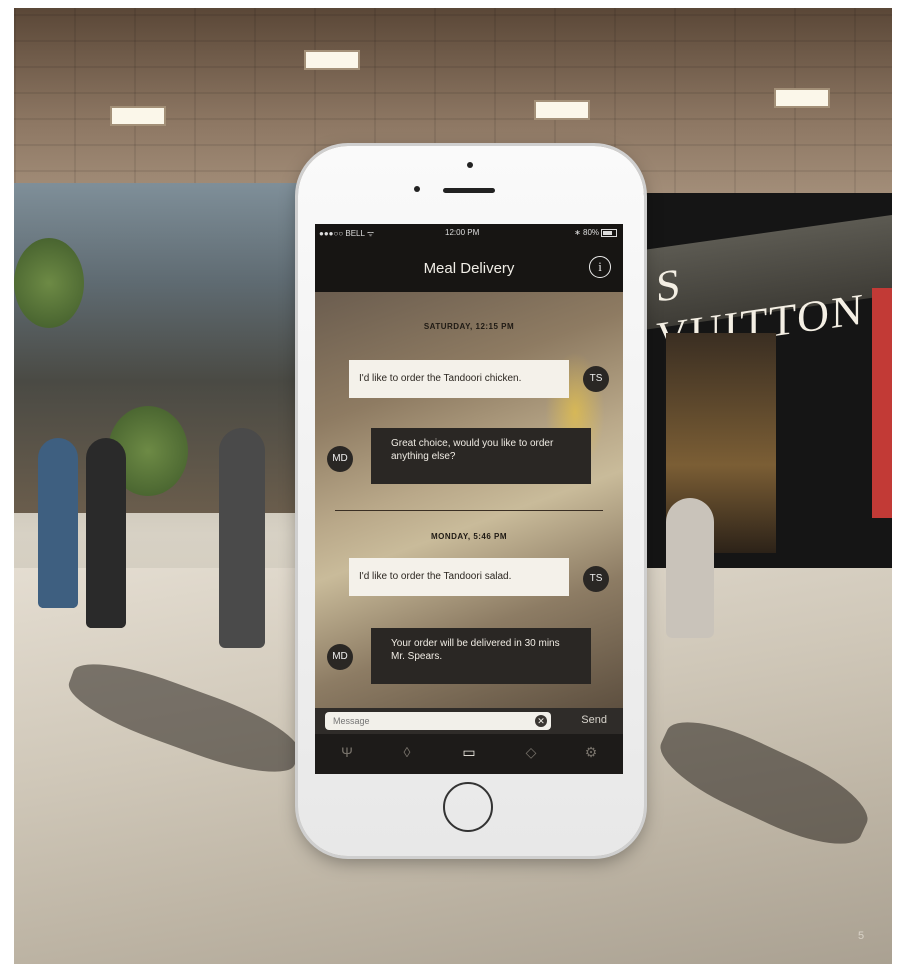  What do you see at coordinates (531, 754) in the screenshot?
I see `coupon-icon: ◇` at bounding box center [531, 754].